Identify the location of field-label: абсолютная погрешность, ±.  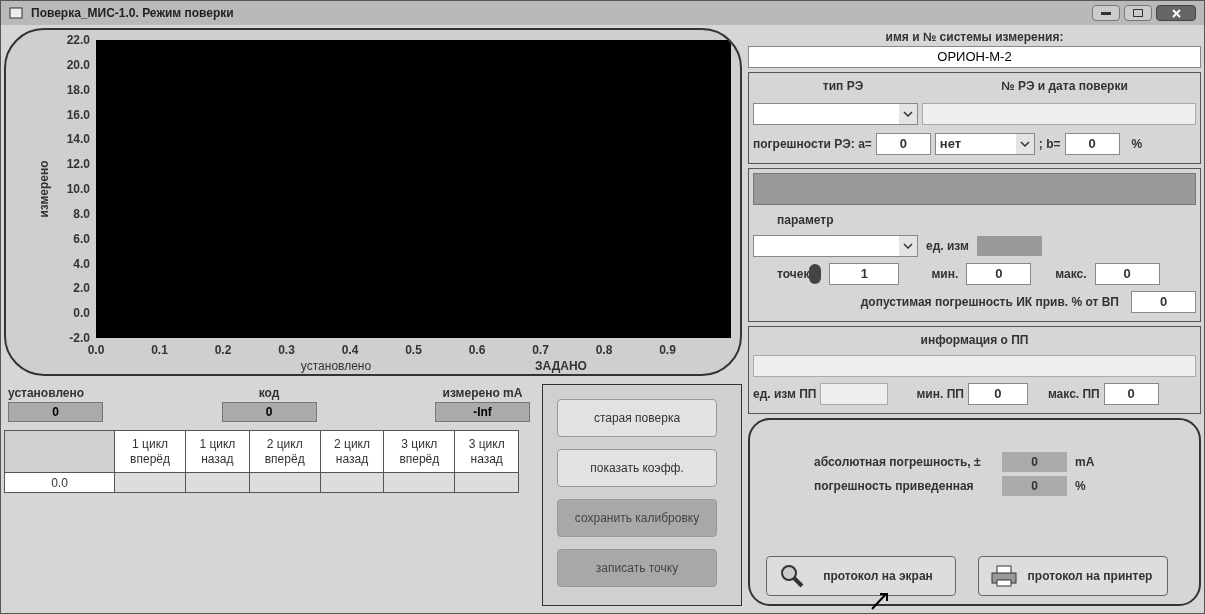
(898, 462).